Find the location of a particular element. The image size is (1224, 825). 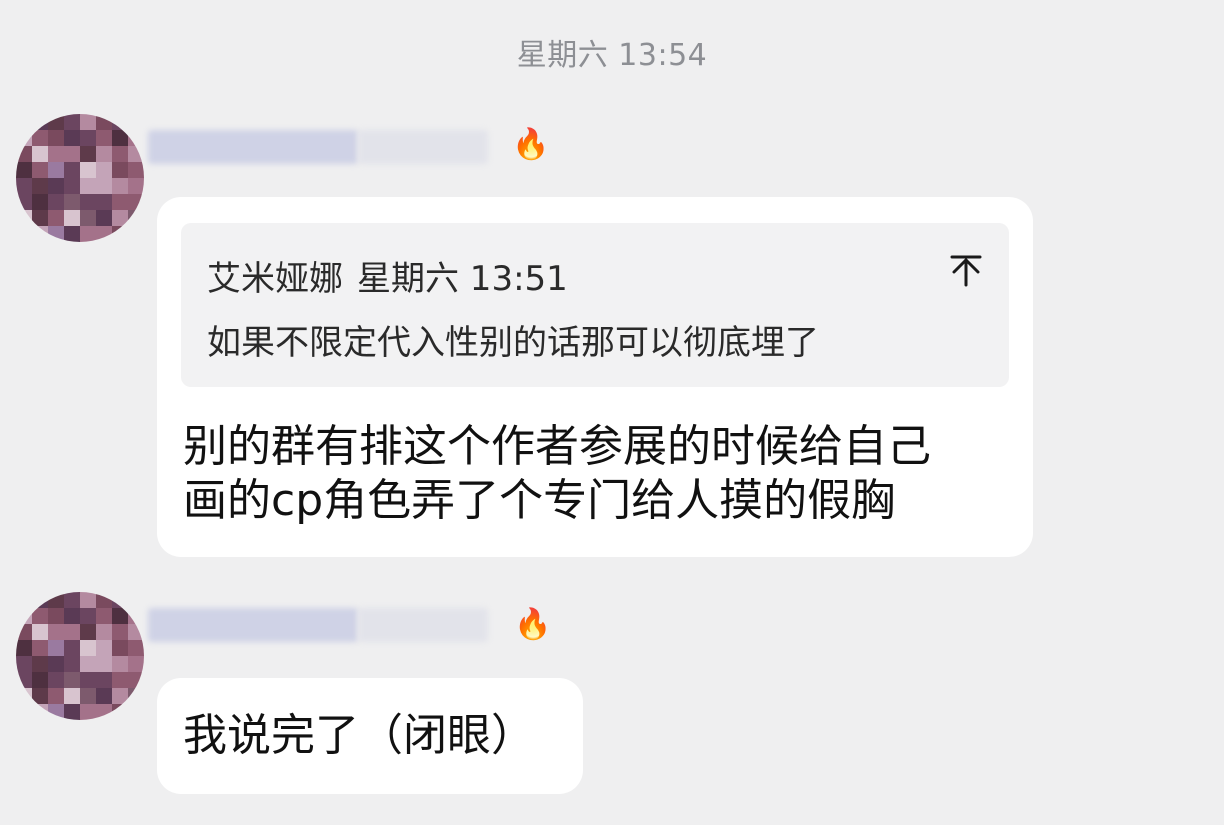

jump-to-top-icon is located at coordinates (966, 270).